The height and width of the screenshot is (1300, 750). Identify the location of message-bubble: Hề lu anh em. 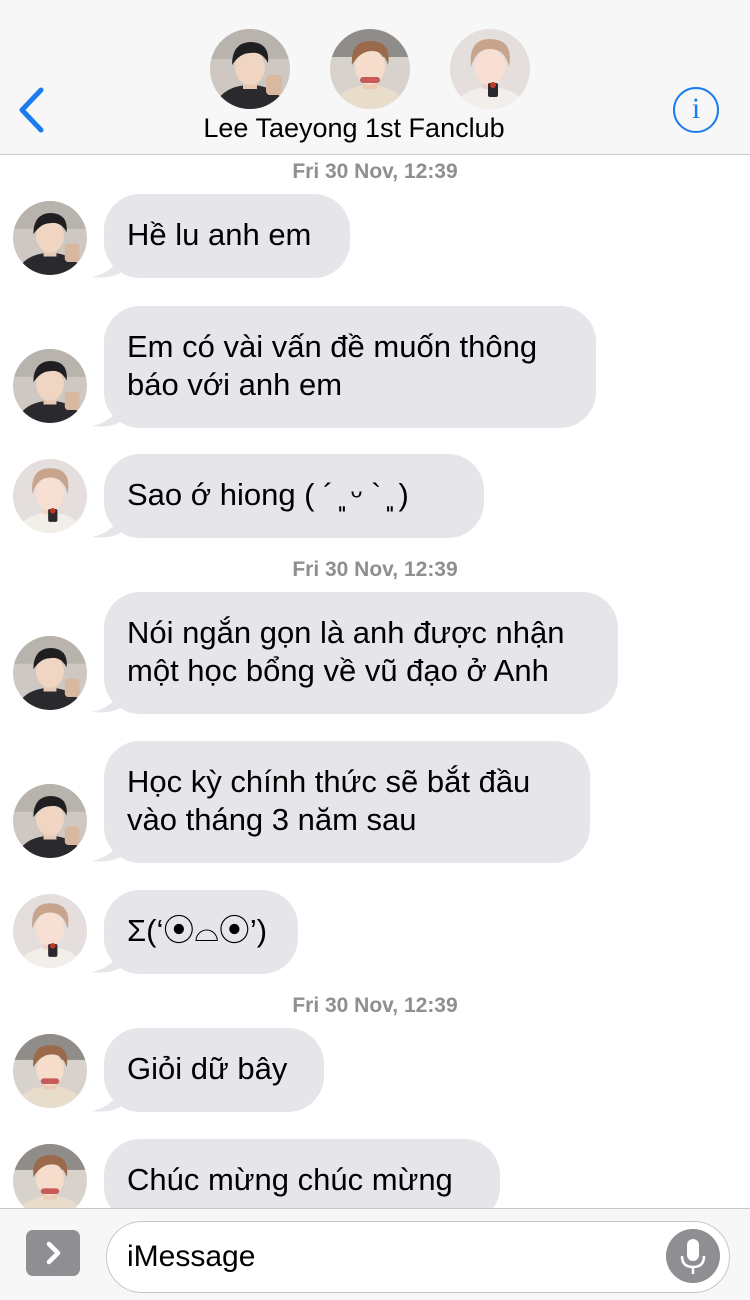
(227, 236).